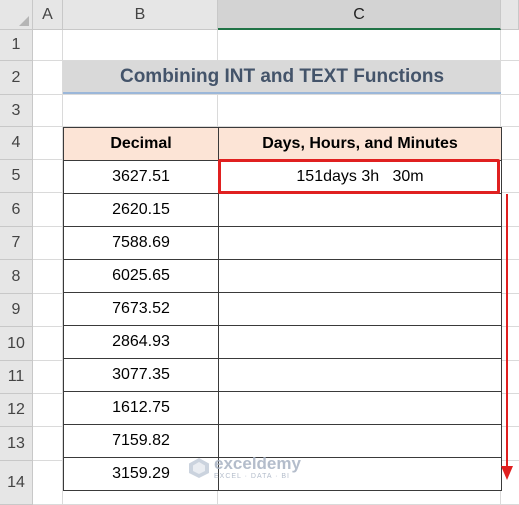  Describe the element at coordinates (141, 441) in the screenshot. I see `decimal-cell: 7159.82` at that location.